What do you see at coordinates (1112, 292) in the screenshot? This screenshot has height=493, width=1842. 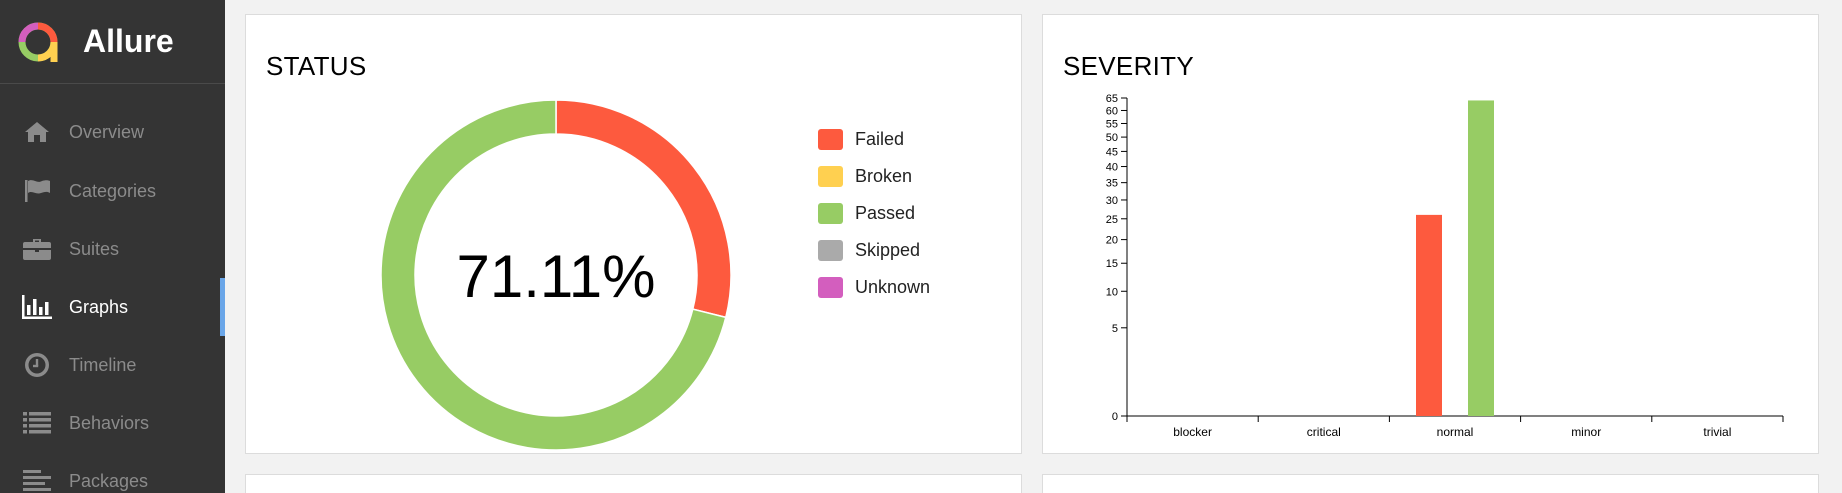 I see `y-tick-label: 10` at bounding box center [1112, 292].